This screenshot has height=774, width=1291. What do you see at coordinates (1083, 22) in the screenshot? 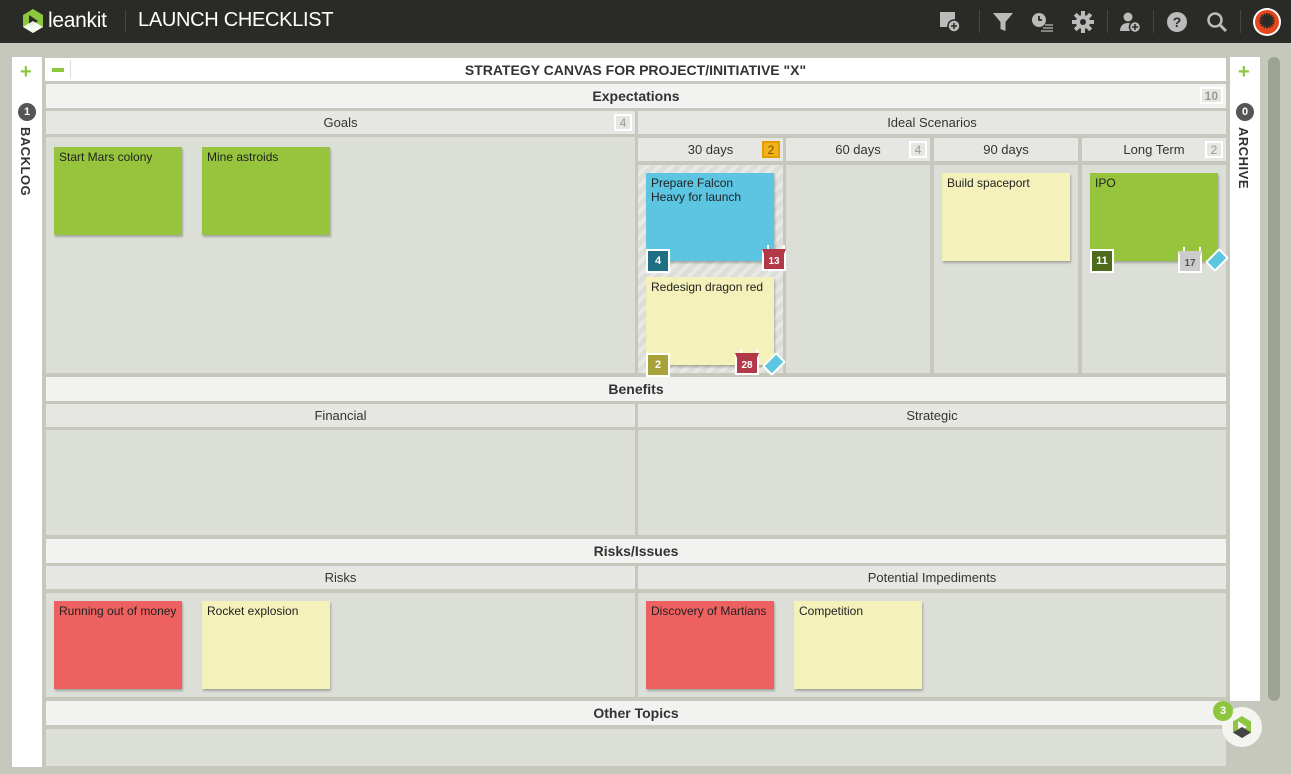
I see `settings-icon` at bounding box center [1083, 22].